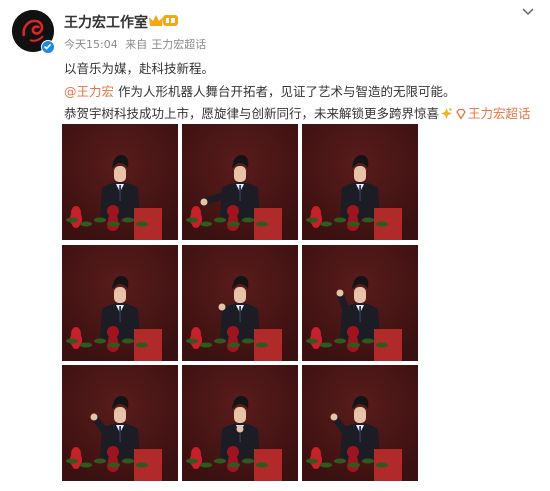 Image resolution: width=550 pixels, height=491 pixels. I want to click on post-text-segment: 作为人形机器人舞台开拓者，见证了艺术与智造的无限可能。, so click(285, 91).